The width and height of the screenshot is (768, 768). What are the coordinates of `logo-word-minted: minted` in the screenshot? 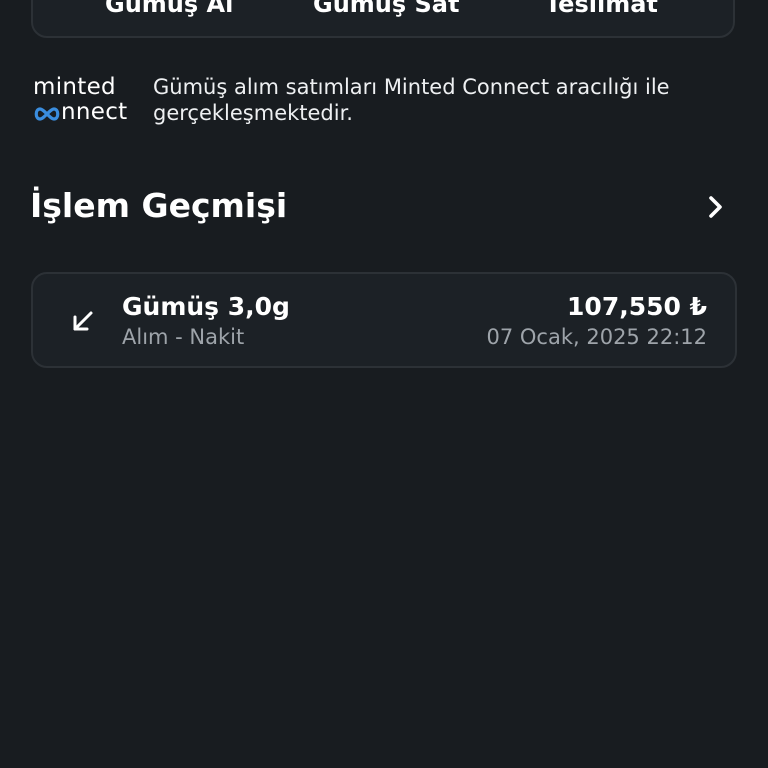 It's located at (74, 87).